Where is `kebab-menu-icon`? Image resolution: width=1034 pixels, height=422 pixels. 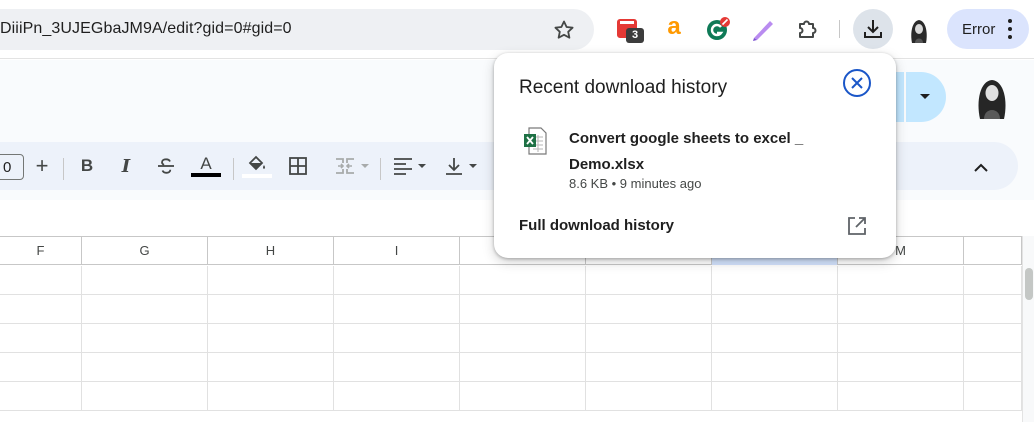 kebab-menu-icon is located at coordinates (1010, 29).